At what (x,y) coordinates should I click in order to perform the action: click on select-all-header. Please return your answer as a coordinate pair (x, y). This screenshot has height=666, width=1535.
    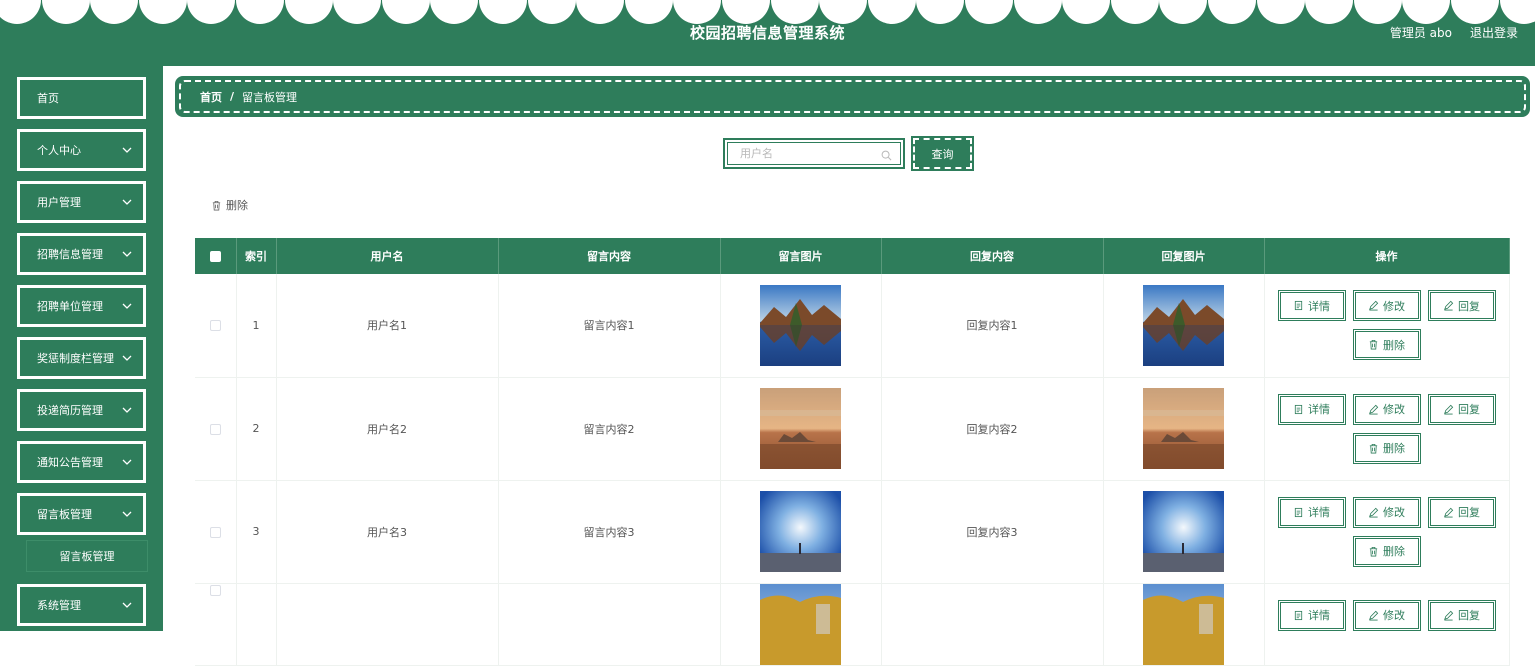
    Looking at the image, I should click on (216, 256).